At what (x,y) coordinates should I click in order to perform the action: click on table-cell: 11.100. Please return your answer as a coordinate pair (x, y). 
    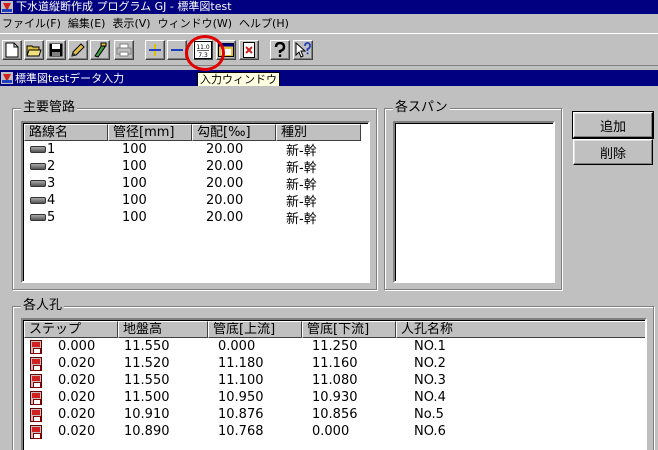
    Looking at the image, I should click on (241, 380).